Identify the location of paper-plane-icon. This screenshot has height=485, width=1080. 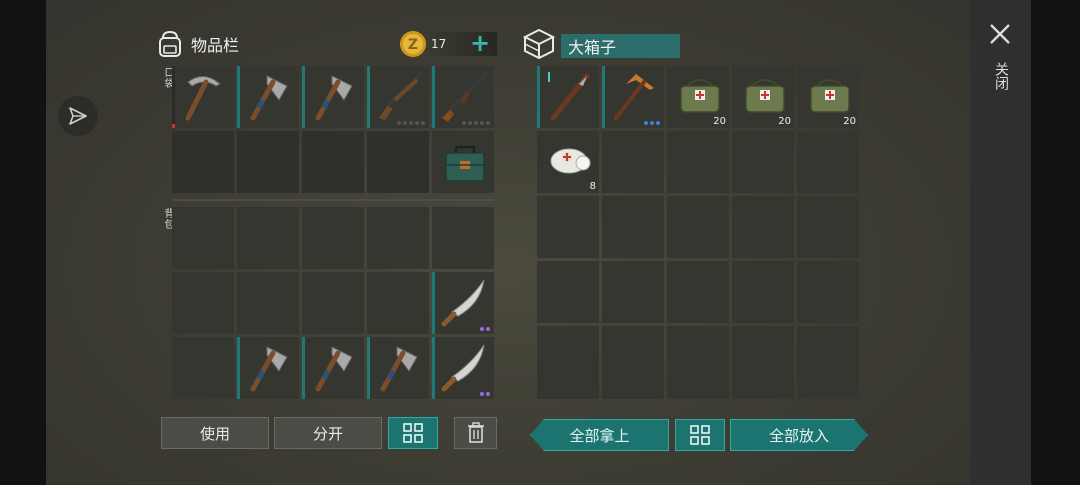
(78, 116).